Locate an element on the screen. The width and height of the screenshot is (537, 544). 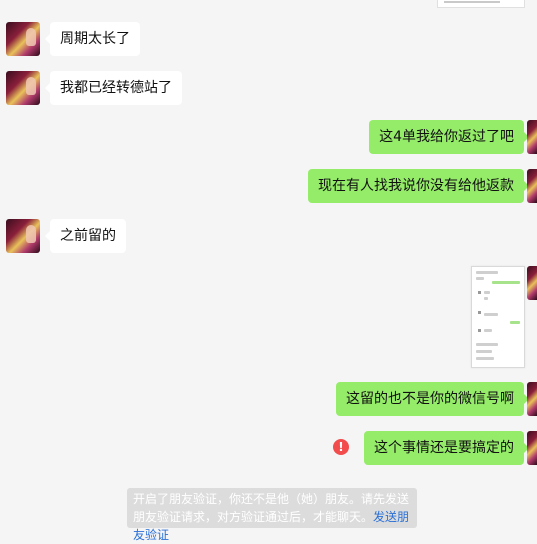
image-message-thumbnail is located at coordinates (498, 317).